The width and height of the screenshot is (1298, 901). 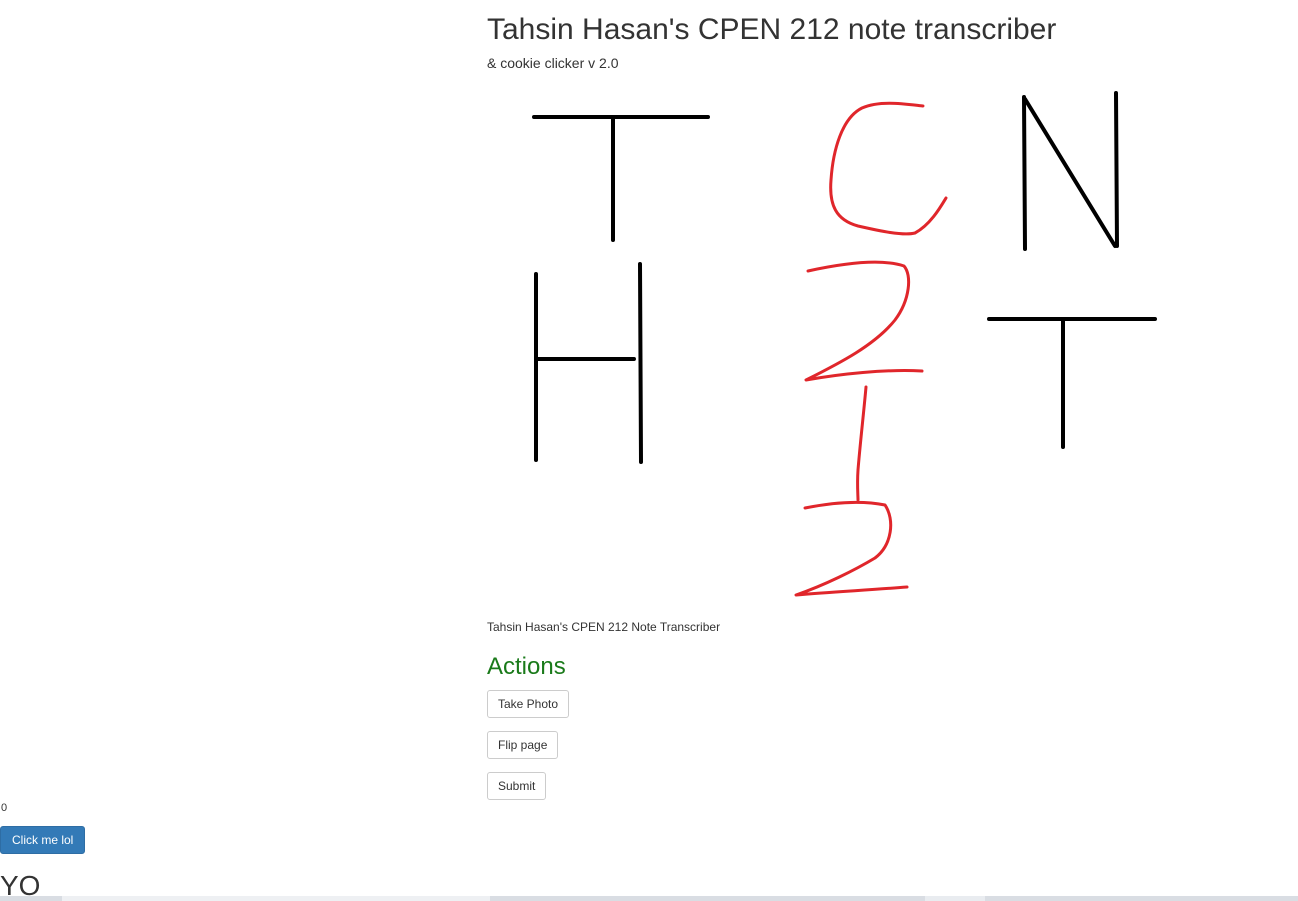 I want to click on letter-n, so click(x=1070, y=171).